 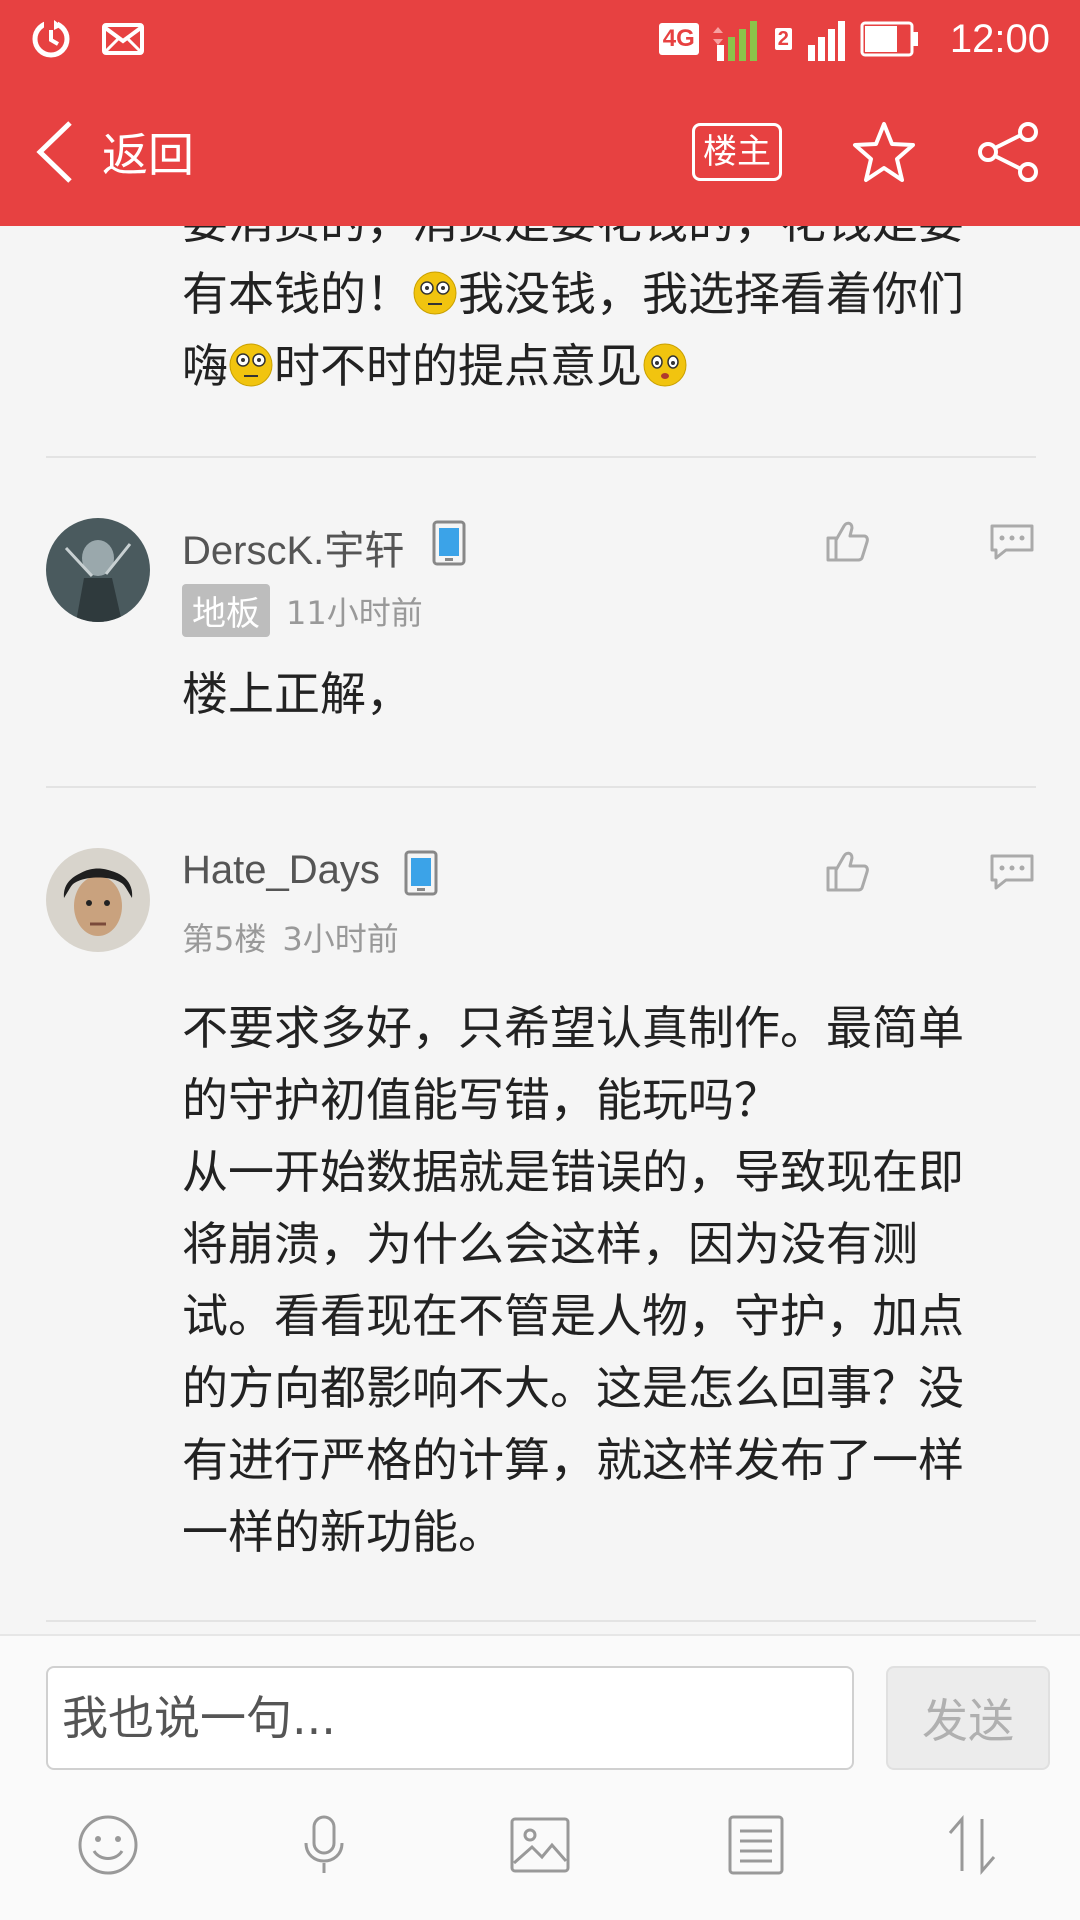 I want to click on comment-input, so click(x=450, y=1718).